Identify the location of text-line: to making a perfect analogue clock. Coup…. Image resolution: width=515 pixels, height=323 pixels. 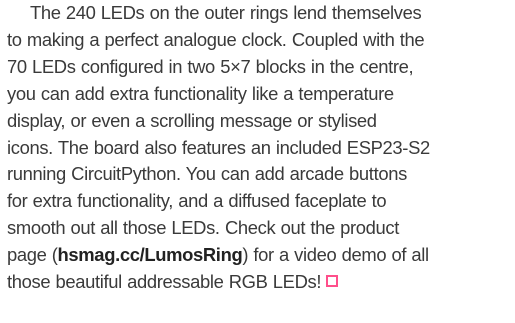
(216, 39).